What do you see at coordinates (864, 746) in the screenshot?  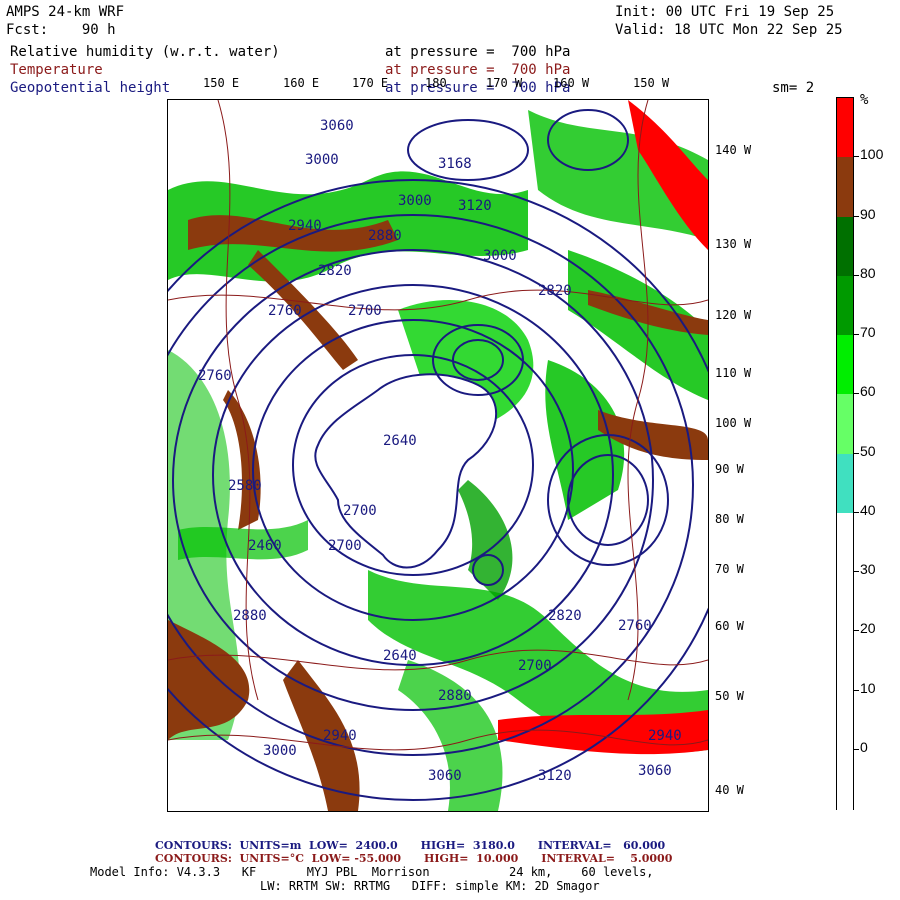 I see `colorbar-label: 0` at bounding box center [864, 746].